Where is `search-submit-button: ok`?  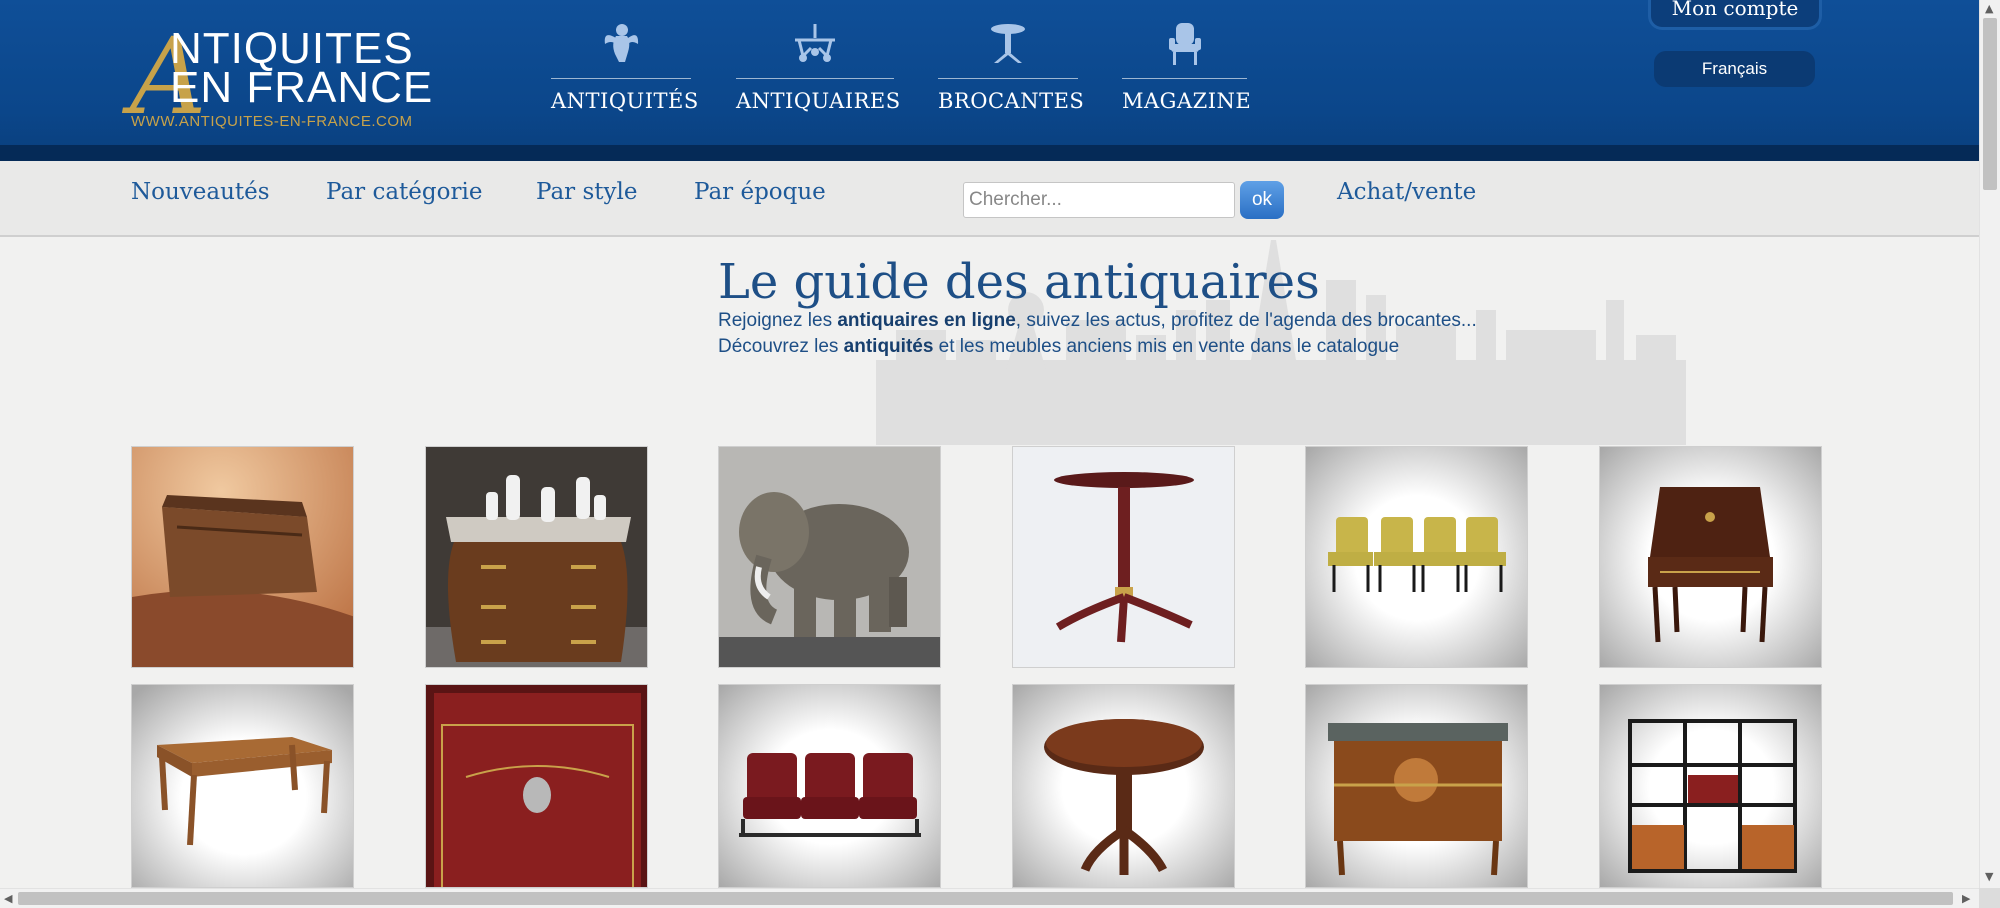
search-submit-button: ok is located at coordinates (1262, 200).